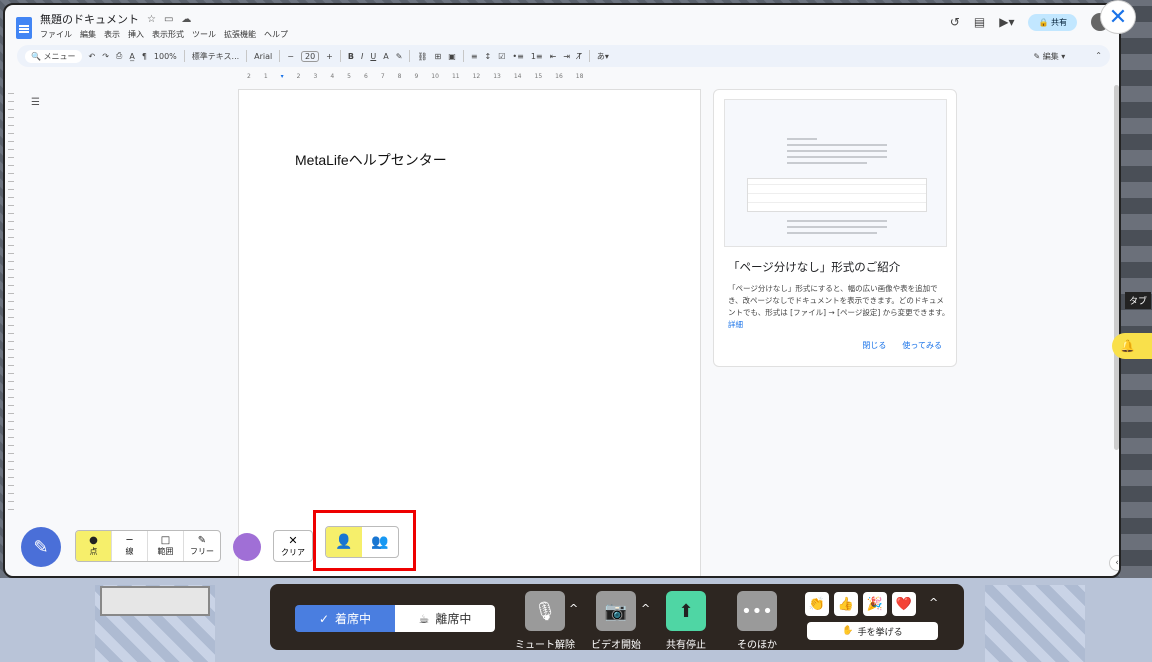  Describe the element at coordinates (351, 56) in the screenshot. I see `bold-icon: B` at that location.